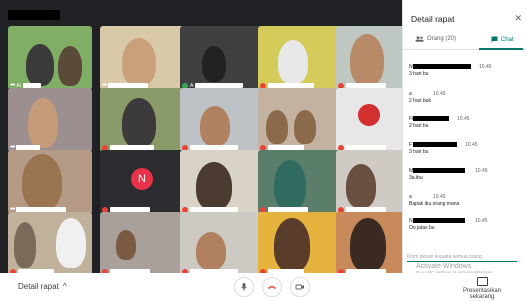  What do you see at coordinates (507, 39) in the screenshot?
I see `tab-chat-label: Chat` at bounding box center [507, 39].